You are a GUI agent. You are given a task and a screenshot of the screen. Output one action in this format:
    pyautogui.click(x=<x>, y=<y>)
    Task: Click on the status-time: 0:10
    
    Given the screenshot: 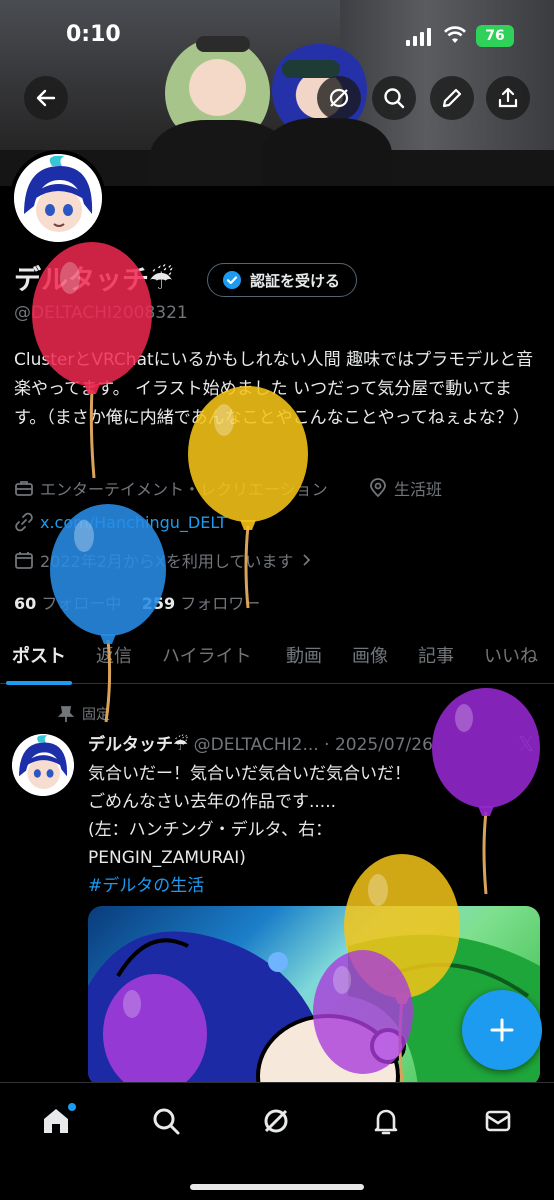 What is the action you would take?
    pyautogui.click(x=93, y=34)
    